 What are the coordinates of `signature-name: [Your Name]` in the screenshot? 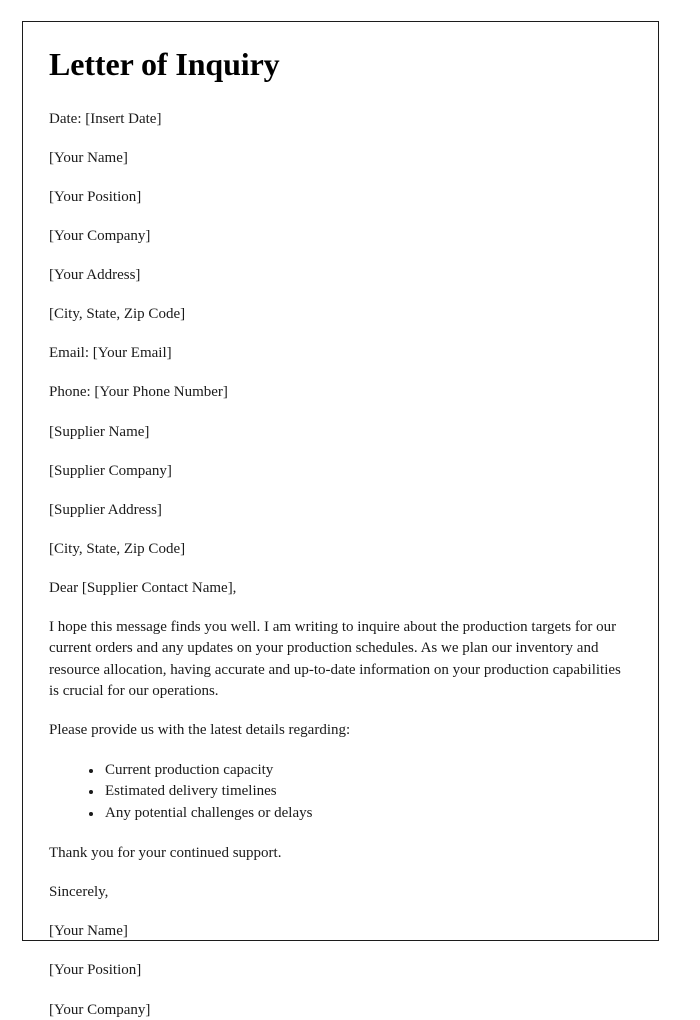 It's located at (88, 931).